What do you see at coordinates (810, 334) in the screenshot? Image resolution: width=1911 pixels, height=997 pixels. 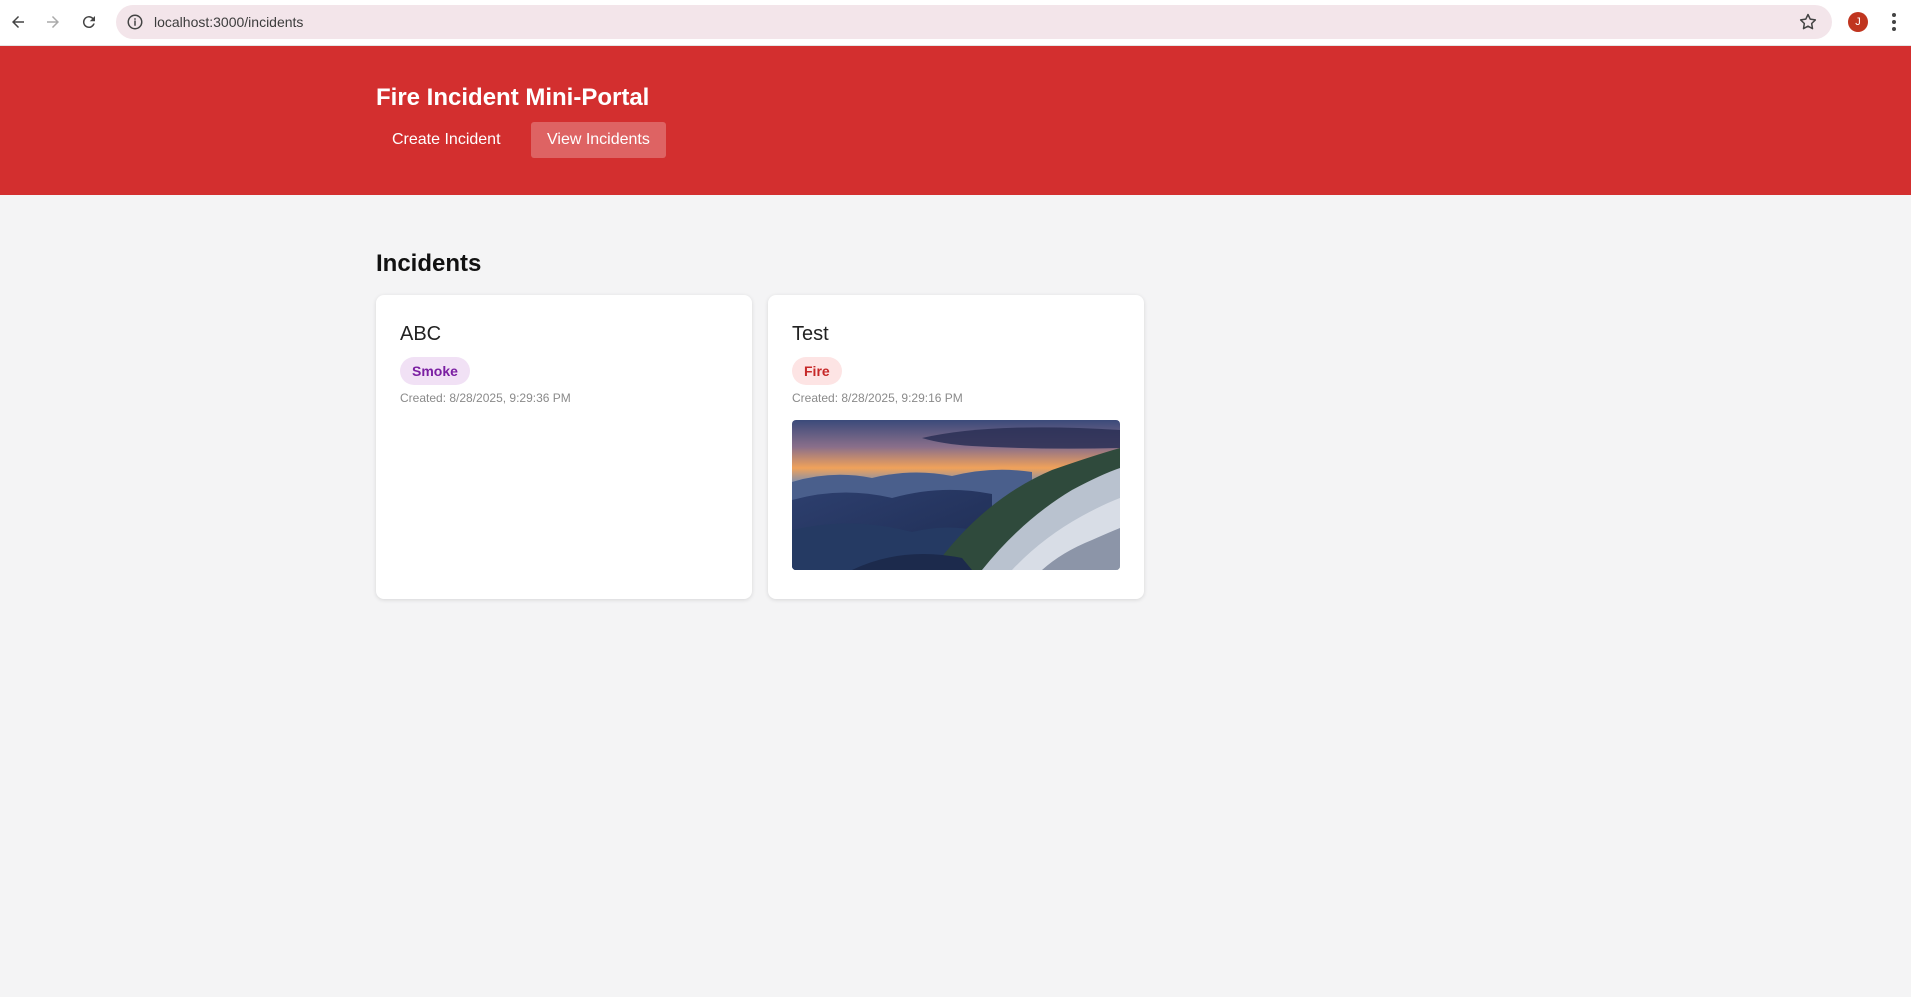 I see `incident-title: Test` at bounding box center [810, 334].